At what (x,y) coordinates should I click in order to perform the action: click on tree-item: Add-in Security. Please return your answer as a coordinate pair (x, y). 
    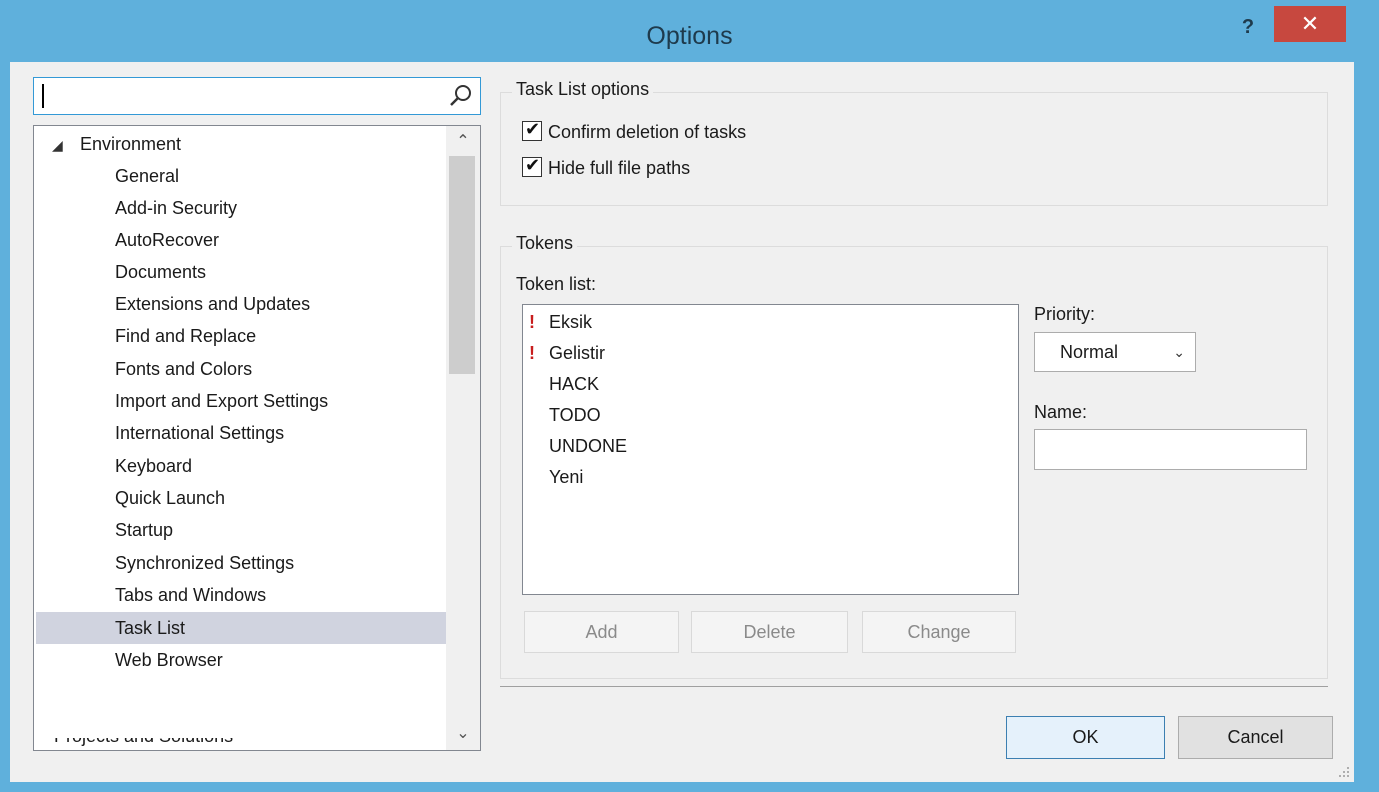
    Looking at the image, I should click on (232, 208).